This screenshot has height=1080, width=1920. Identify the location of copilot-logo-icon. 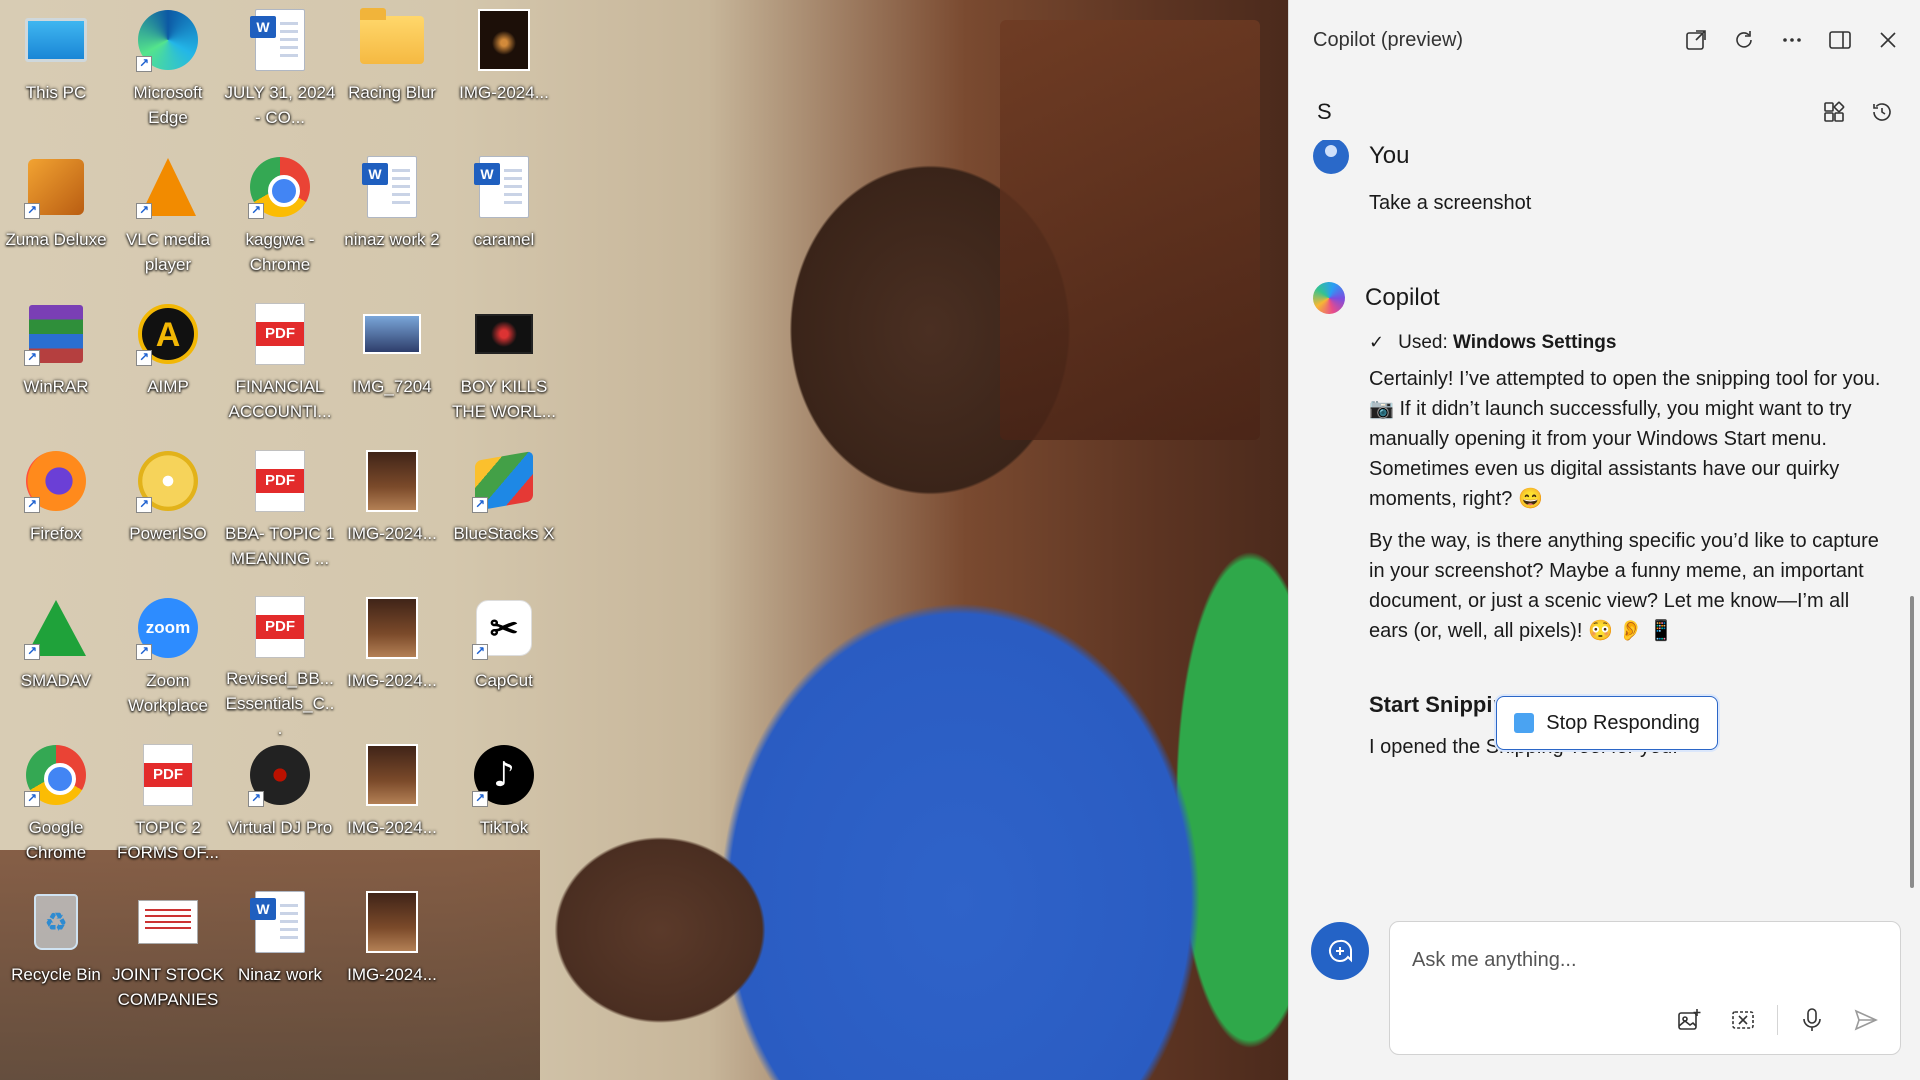
(1329, 298).